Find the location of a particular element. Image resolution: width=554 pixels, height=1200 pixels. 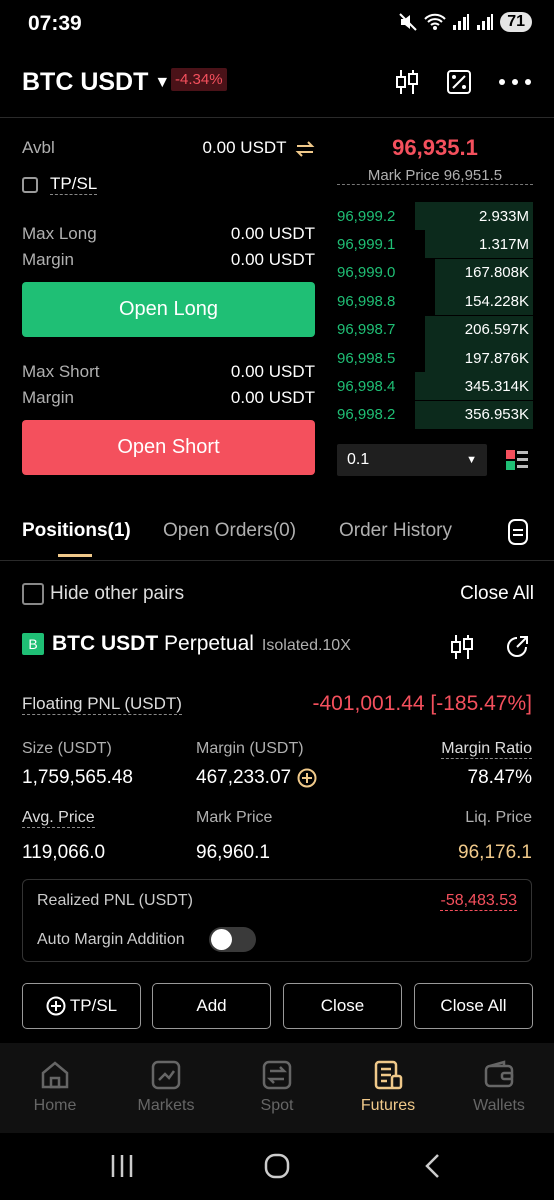

tpsl-button: TP/SL is located at coordinates (81, 1006).